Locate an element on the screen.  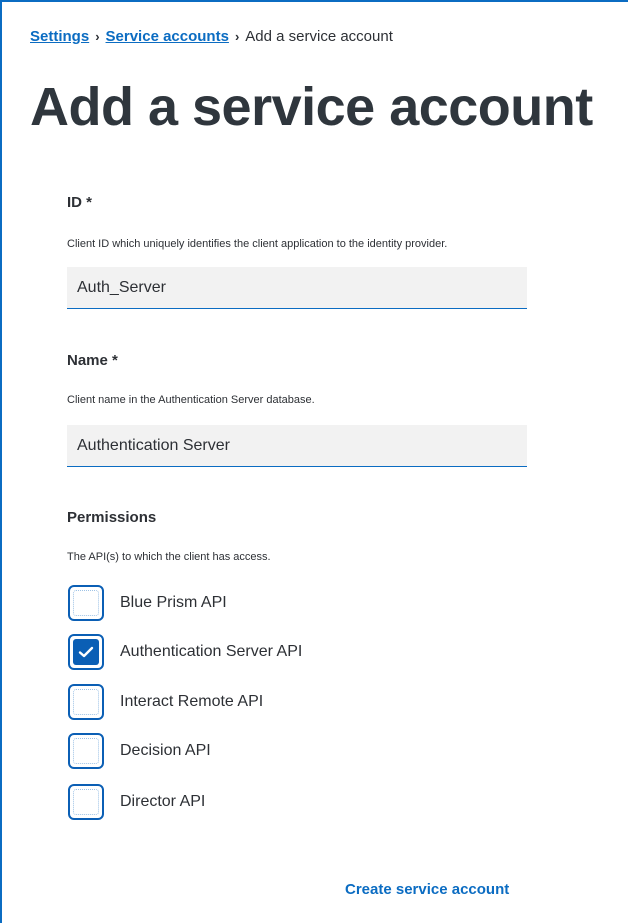
create-service-account-button: Create service account is located at coordinates (427, 889).